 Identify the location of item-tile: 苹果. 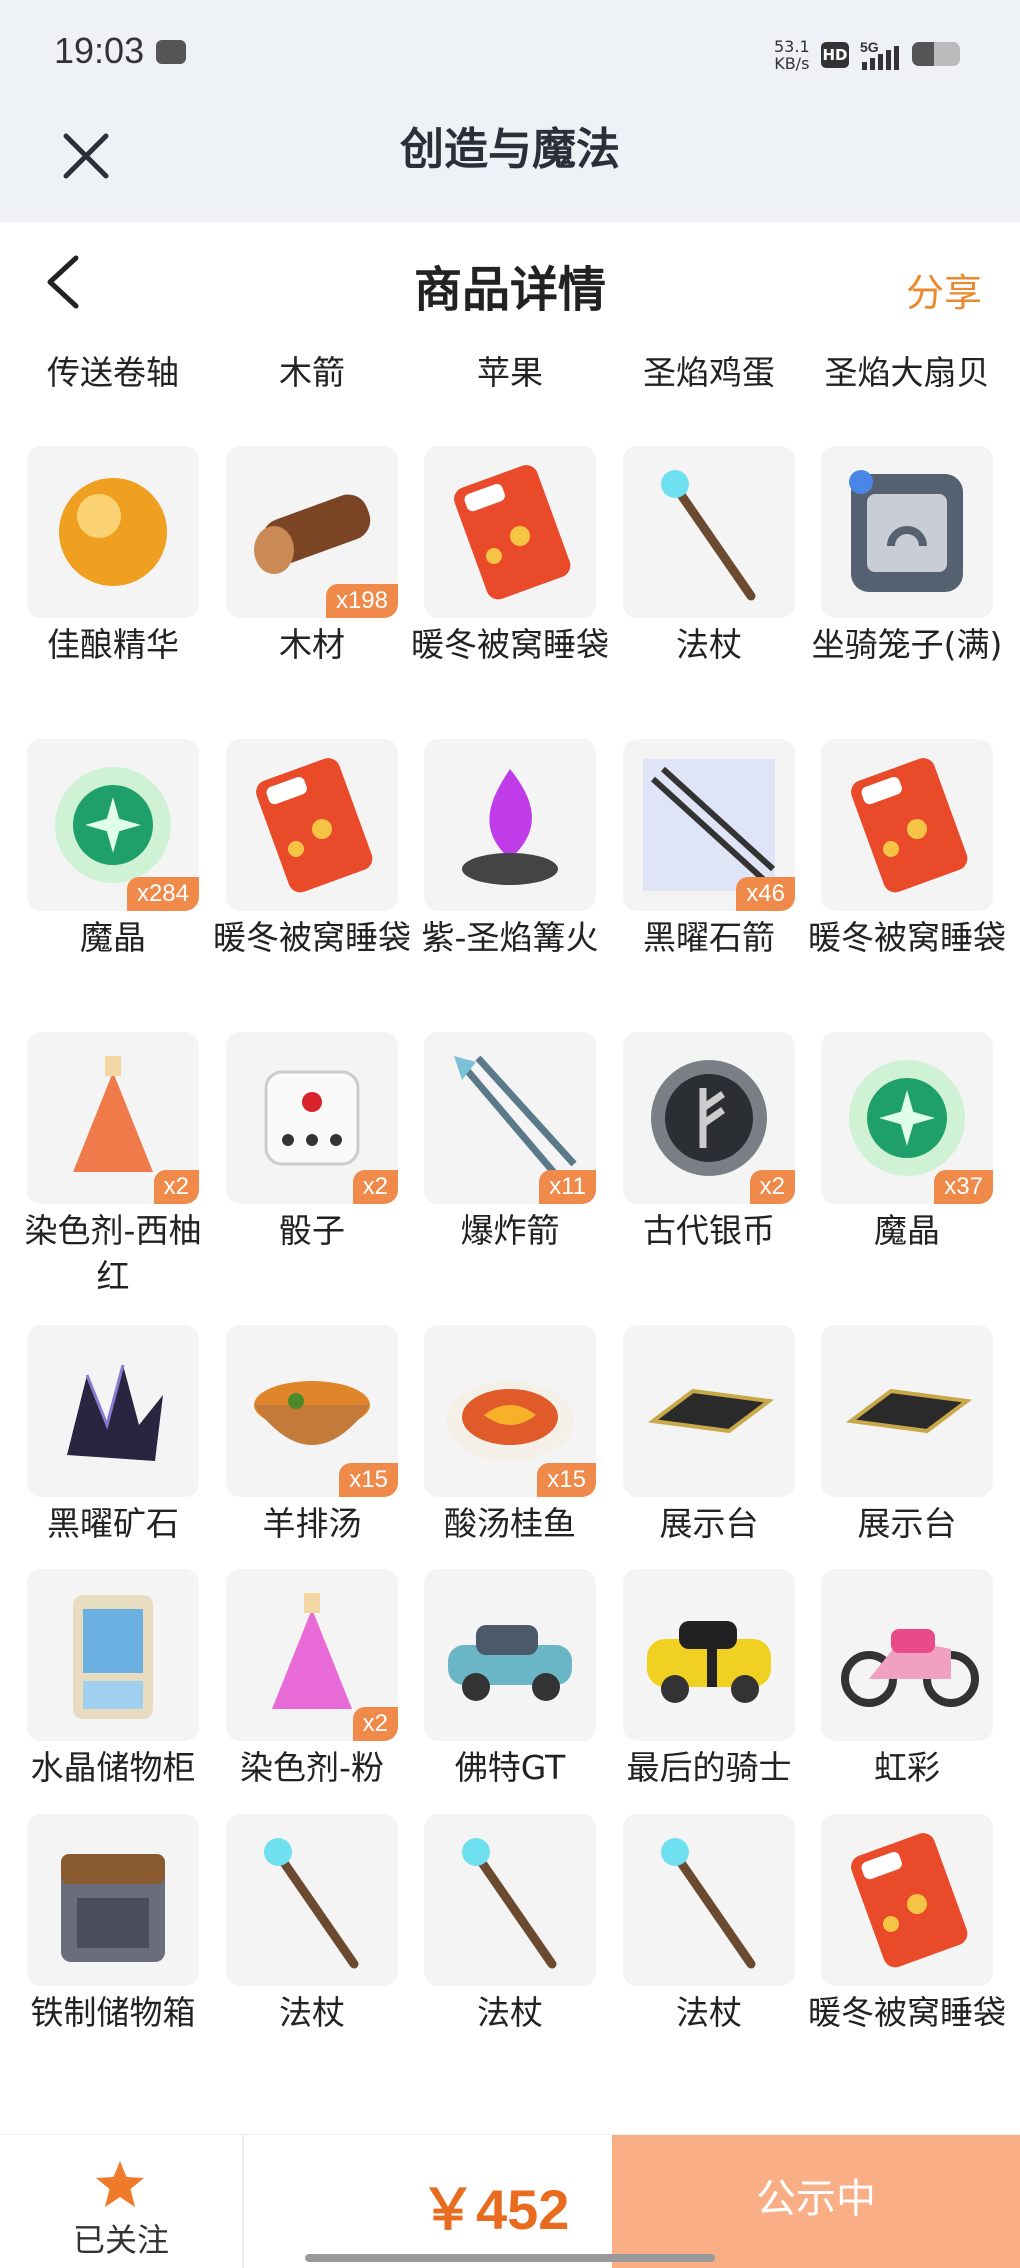
(510, 374).